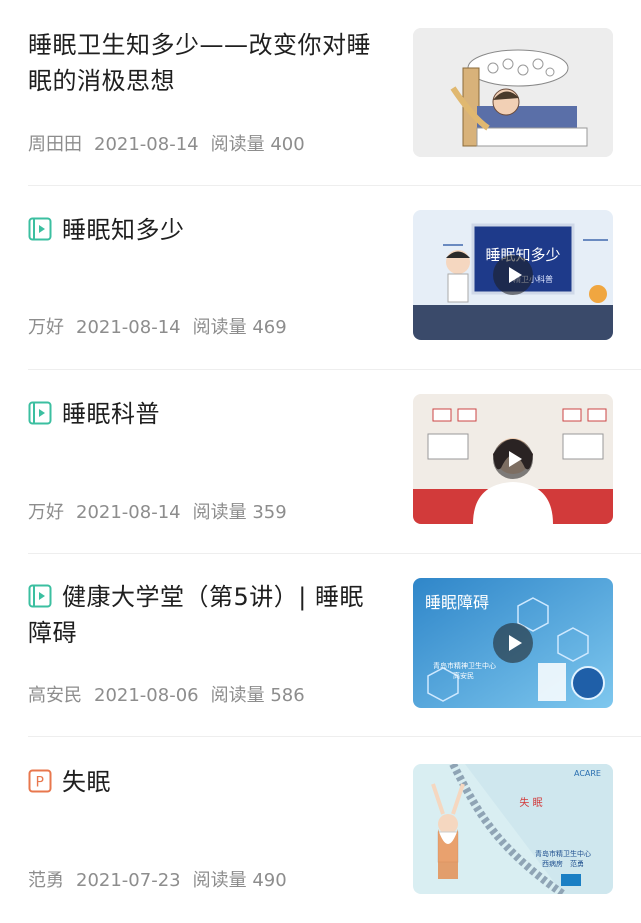  I want to click on item-meta: 万好 2021-08-14 阅读量 359, so click(163, 513).